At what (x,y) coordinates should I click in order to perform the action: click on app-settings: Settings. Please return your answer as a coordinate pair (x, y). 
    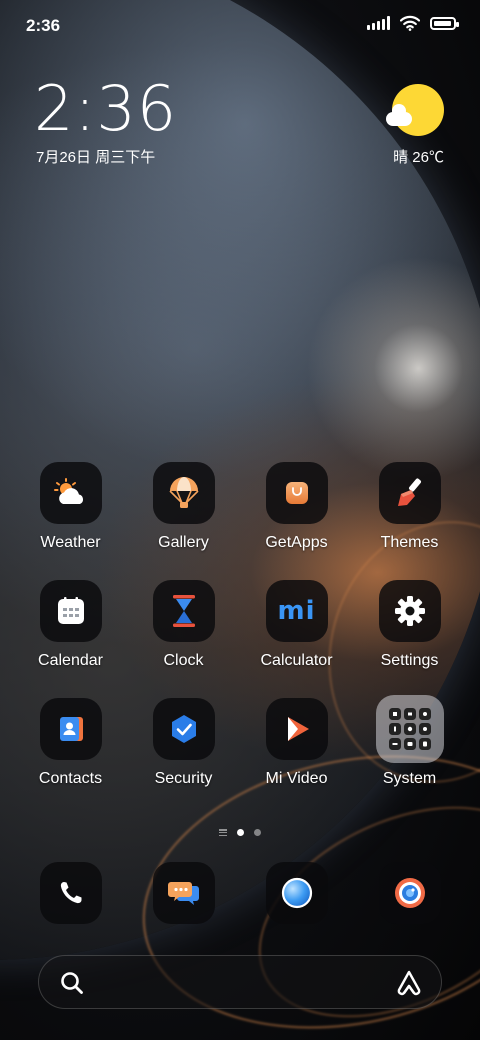
    Looking at the image, I should click on (409, 625).